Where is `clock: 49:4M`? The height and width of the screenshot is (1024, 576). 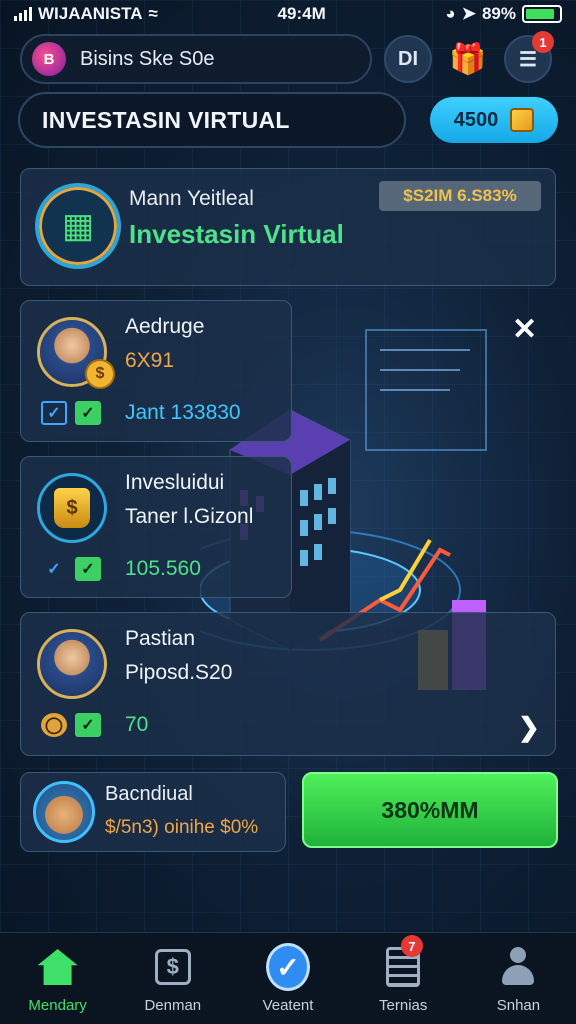 clock: 49:4M is located at coordinates (301, 13).